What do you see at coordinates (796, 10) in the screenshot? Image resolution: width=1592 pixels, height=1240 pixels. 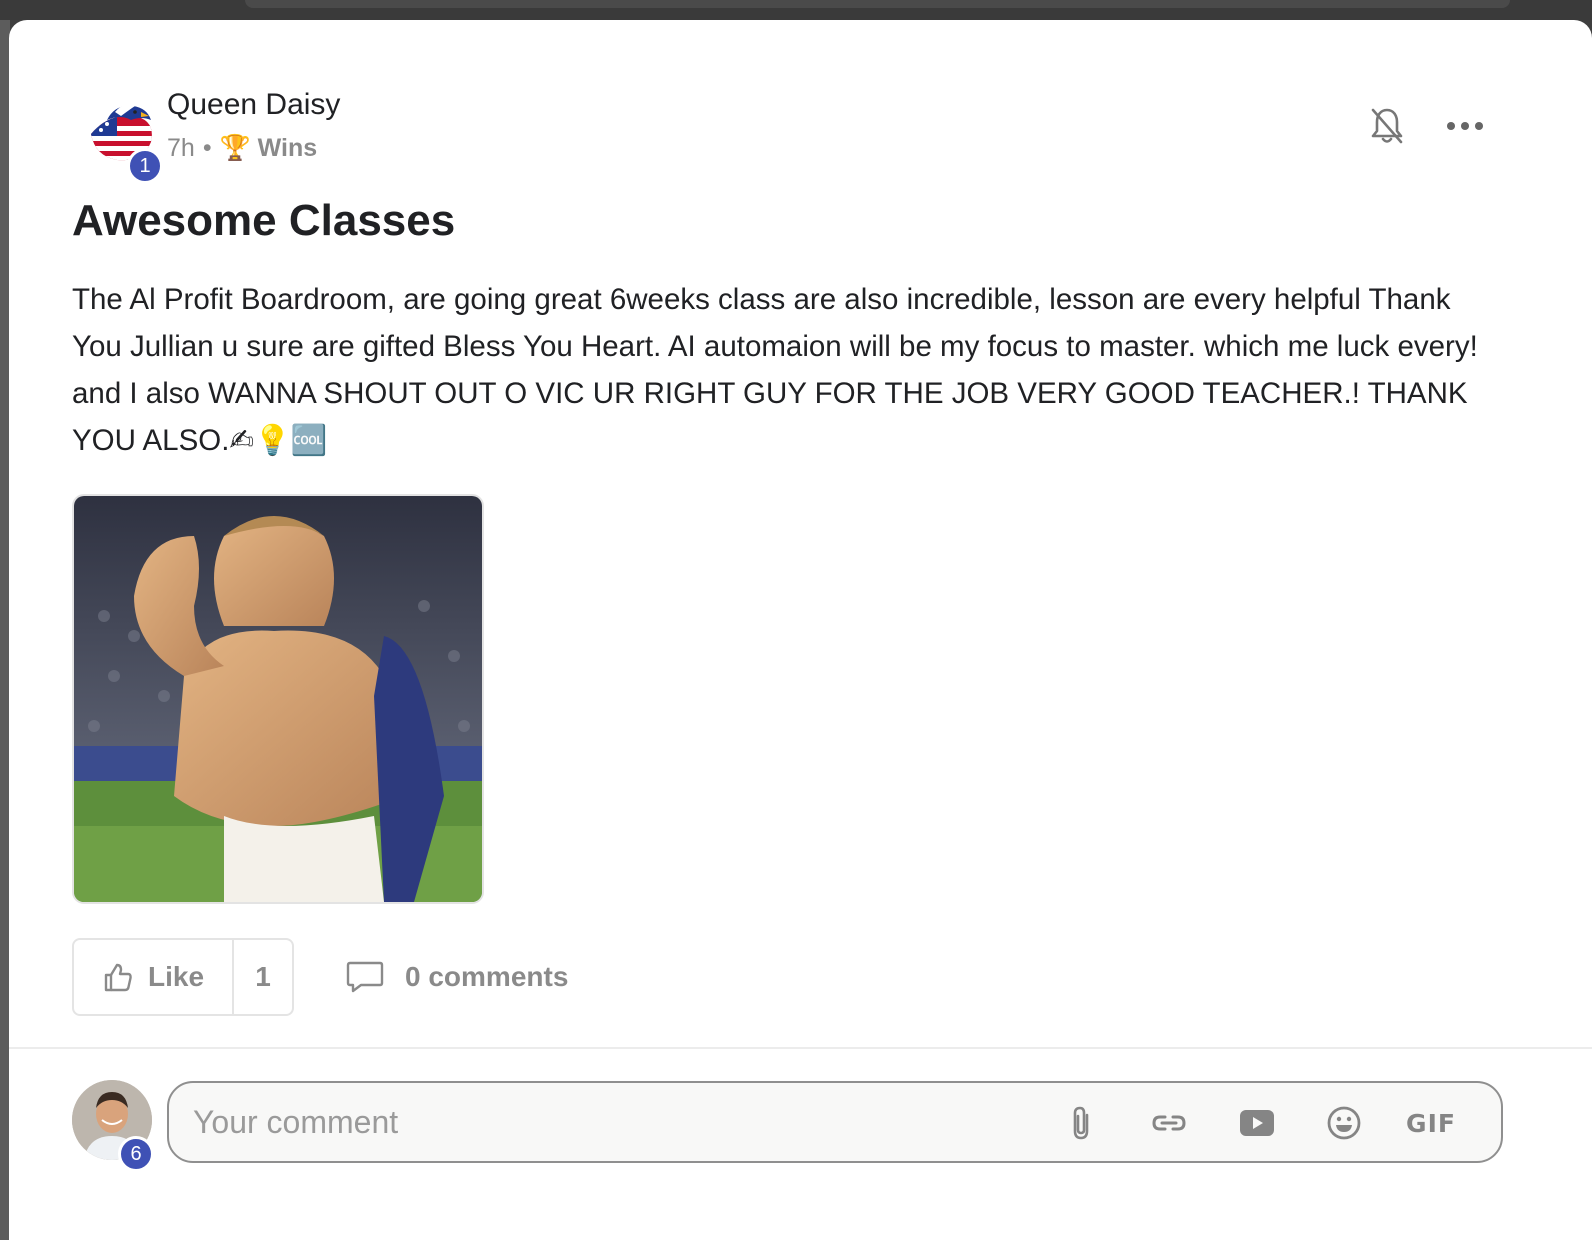 I see `backdrop-top` at bounding box center [796, 10].